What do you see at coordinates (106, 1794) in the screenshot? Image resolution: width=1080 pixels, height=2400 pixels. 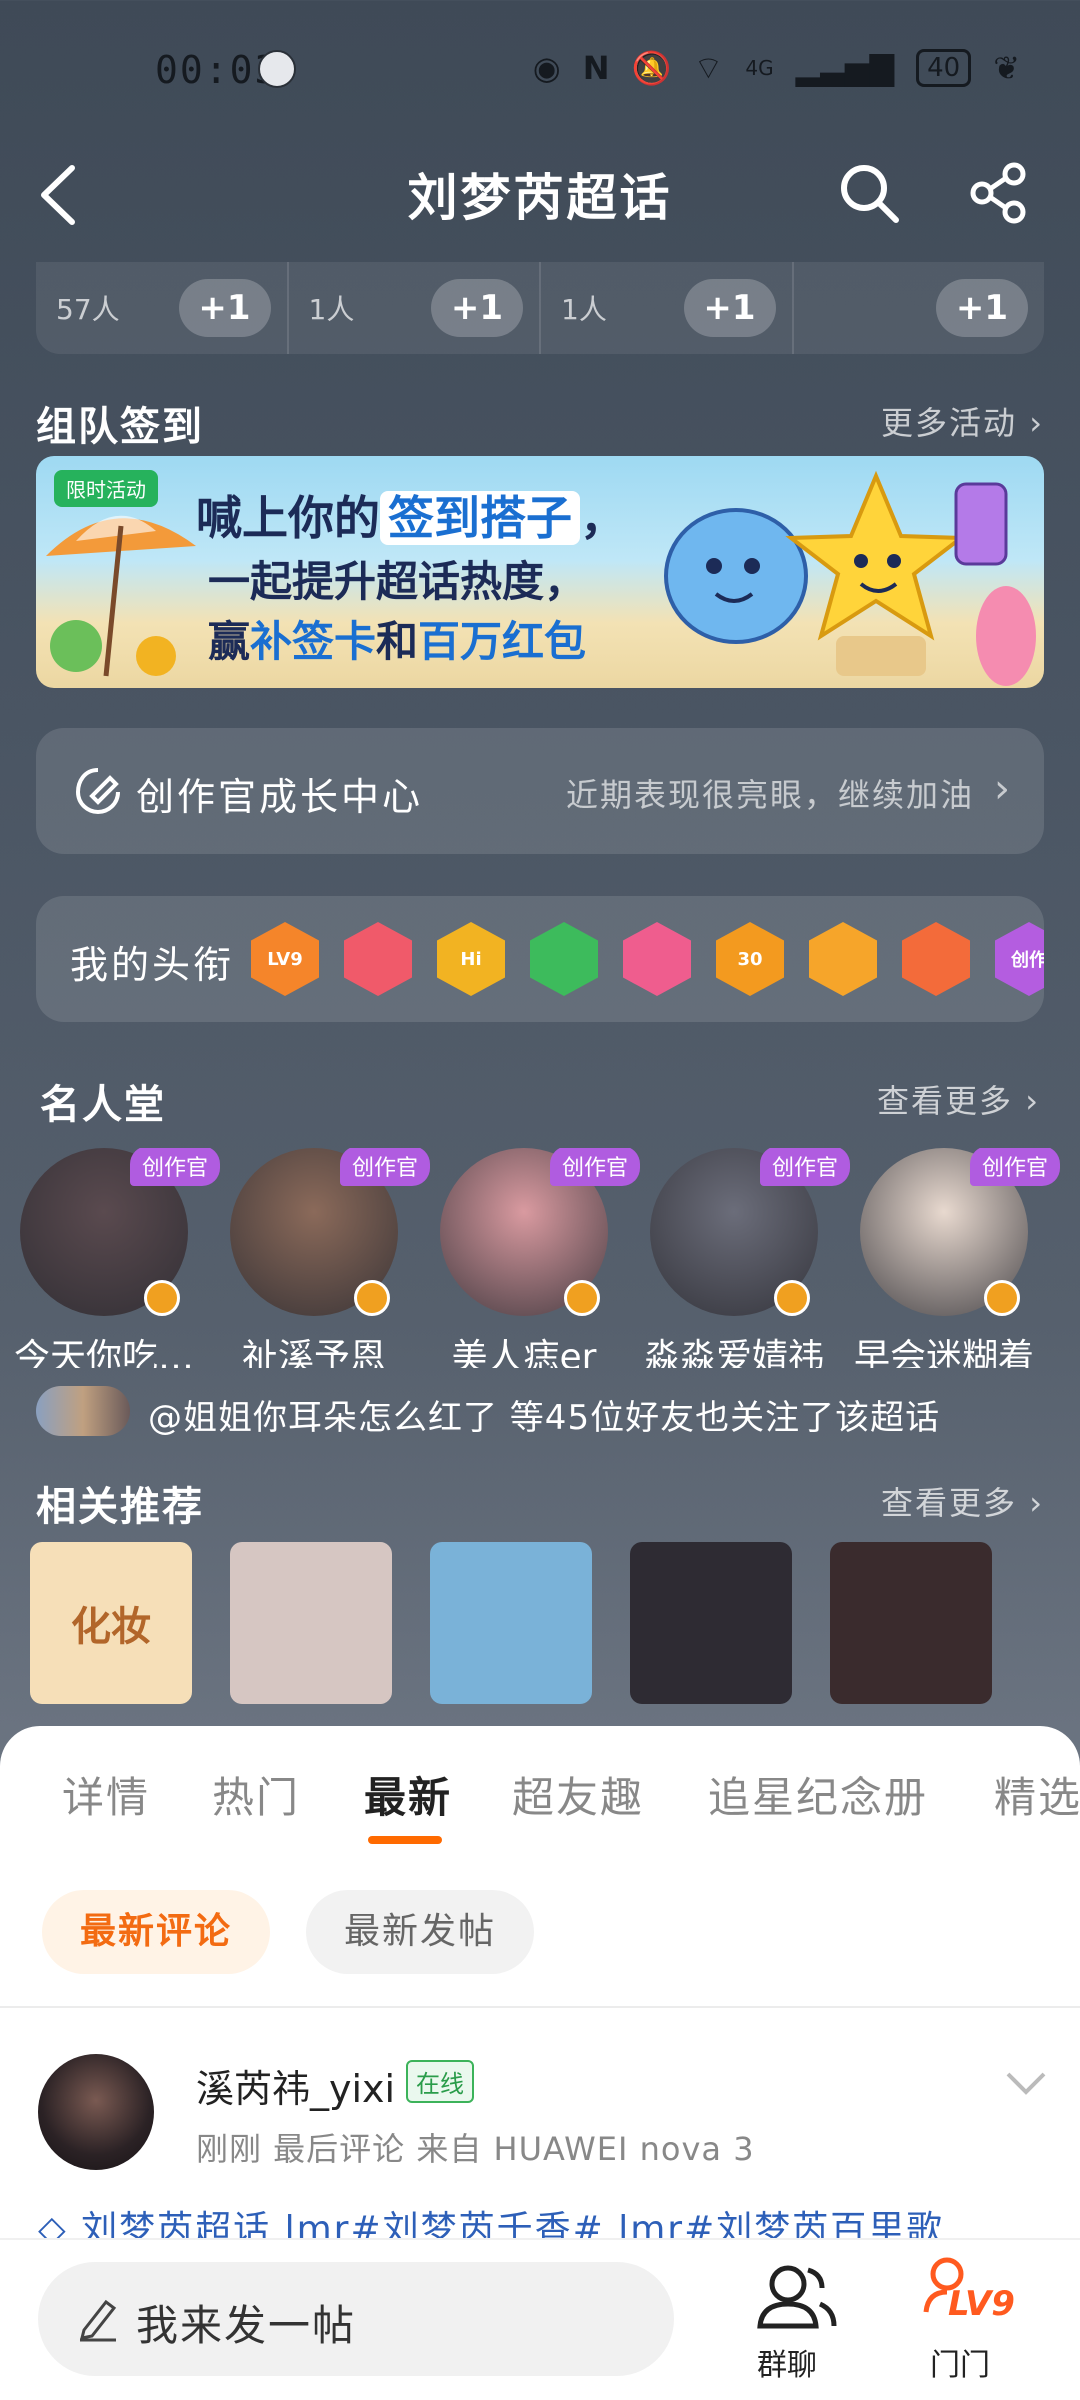 I see `tab-details: 详情` at bounding box center [106, 1794].